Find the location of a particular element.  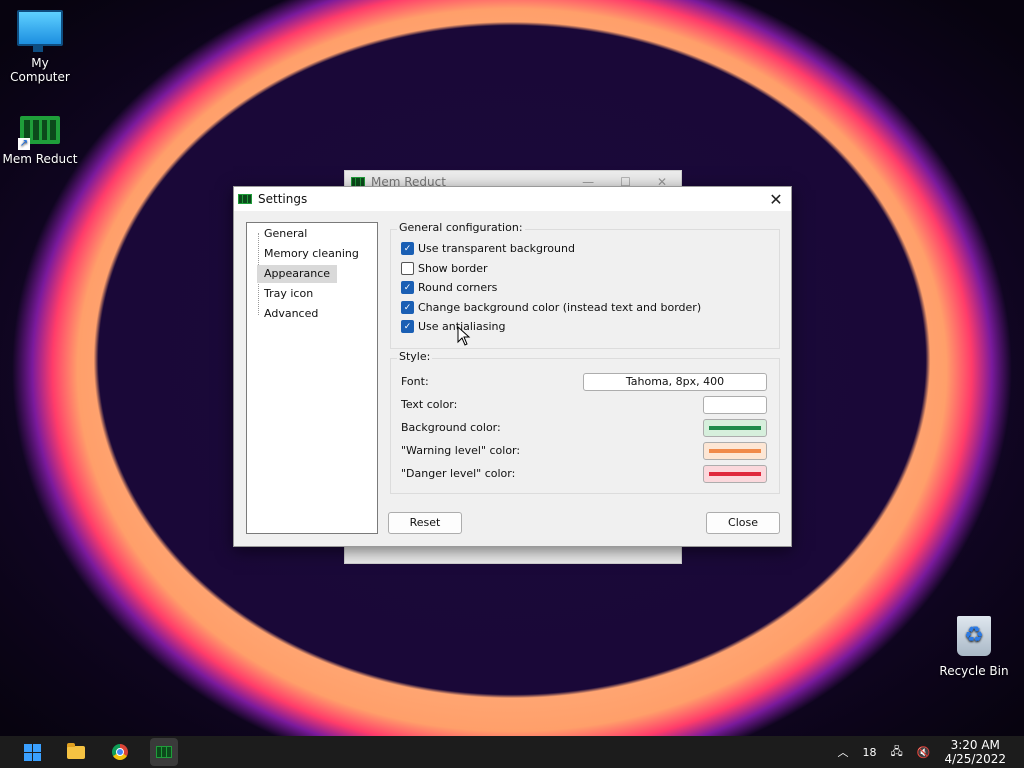

close-button: Close is located at coordinates (743, 523).